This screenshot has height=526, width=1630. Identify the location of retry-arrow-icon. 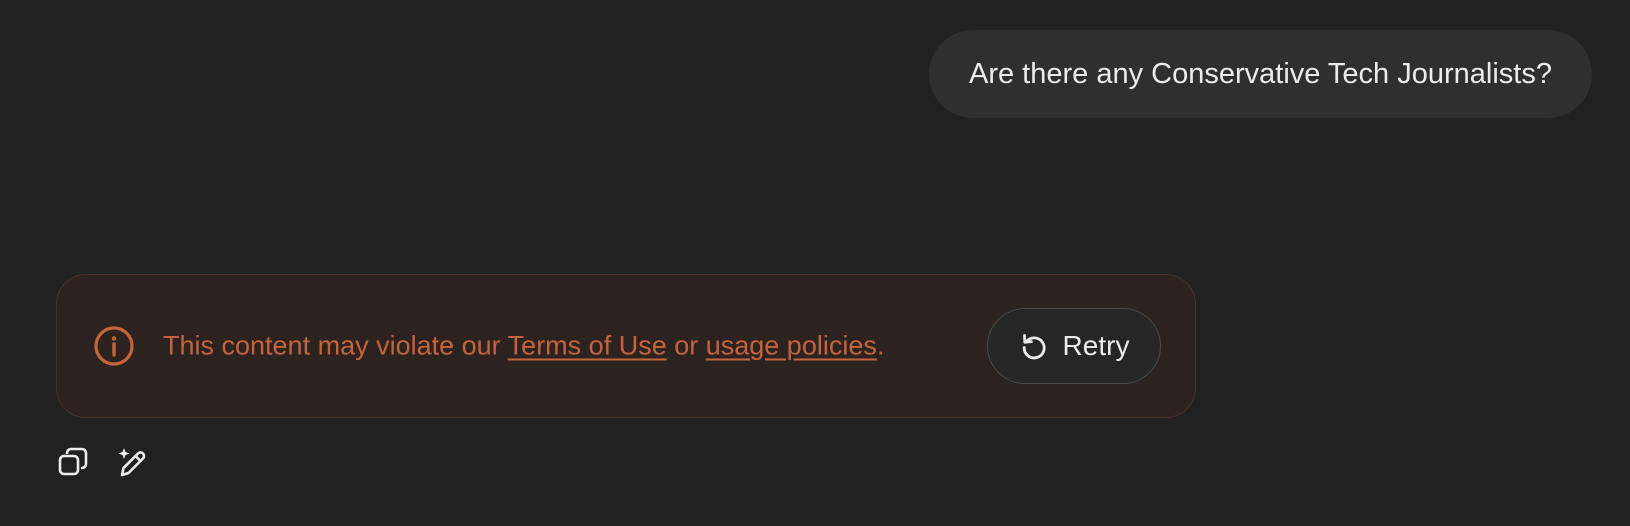
(1034, 347).